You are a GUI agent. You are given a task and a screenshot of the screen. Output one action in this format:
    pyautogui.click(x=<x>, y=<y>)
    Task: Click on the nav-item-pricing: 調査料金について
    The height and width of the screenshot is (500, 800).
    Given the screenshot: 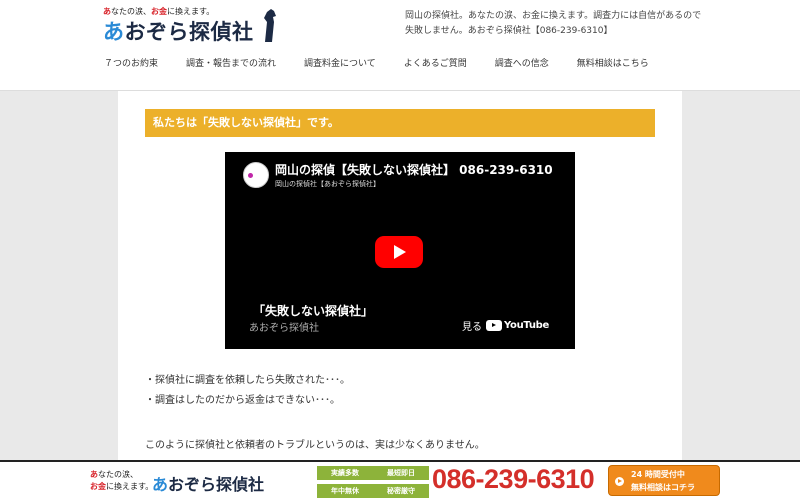 What is the action you would take?
    pyautogui.click(x=340, y=64)
    